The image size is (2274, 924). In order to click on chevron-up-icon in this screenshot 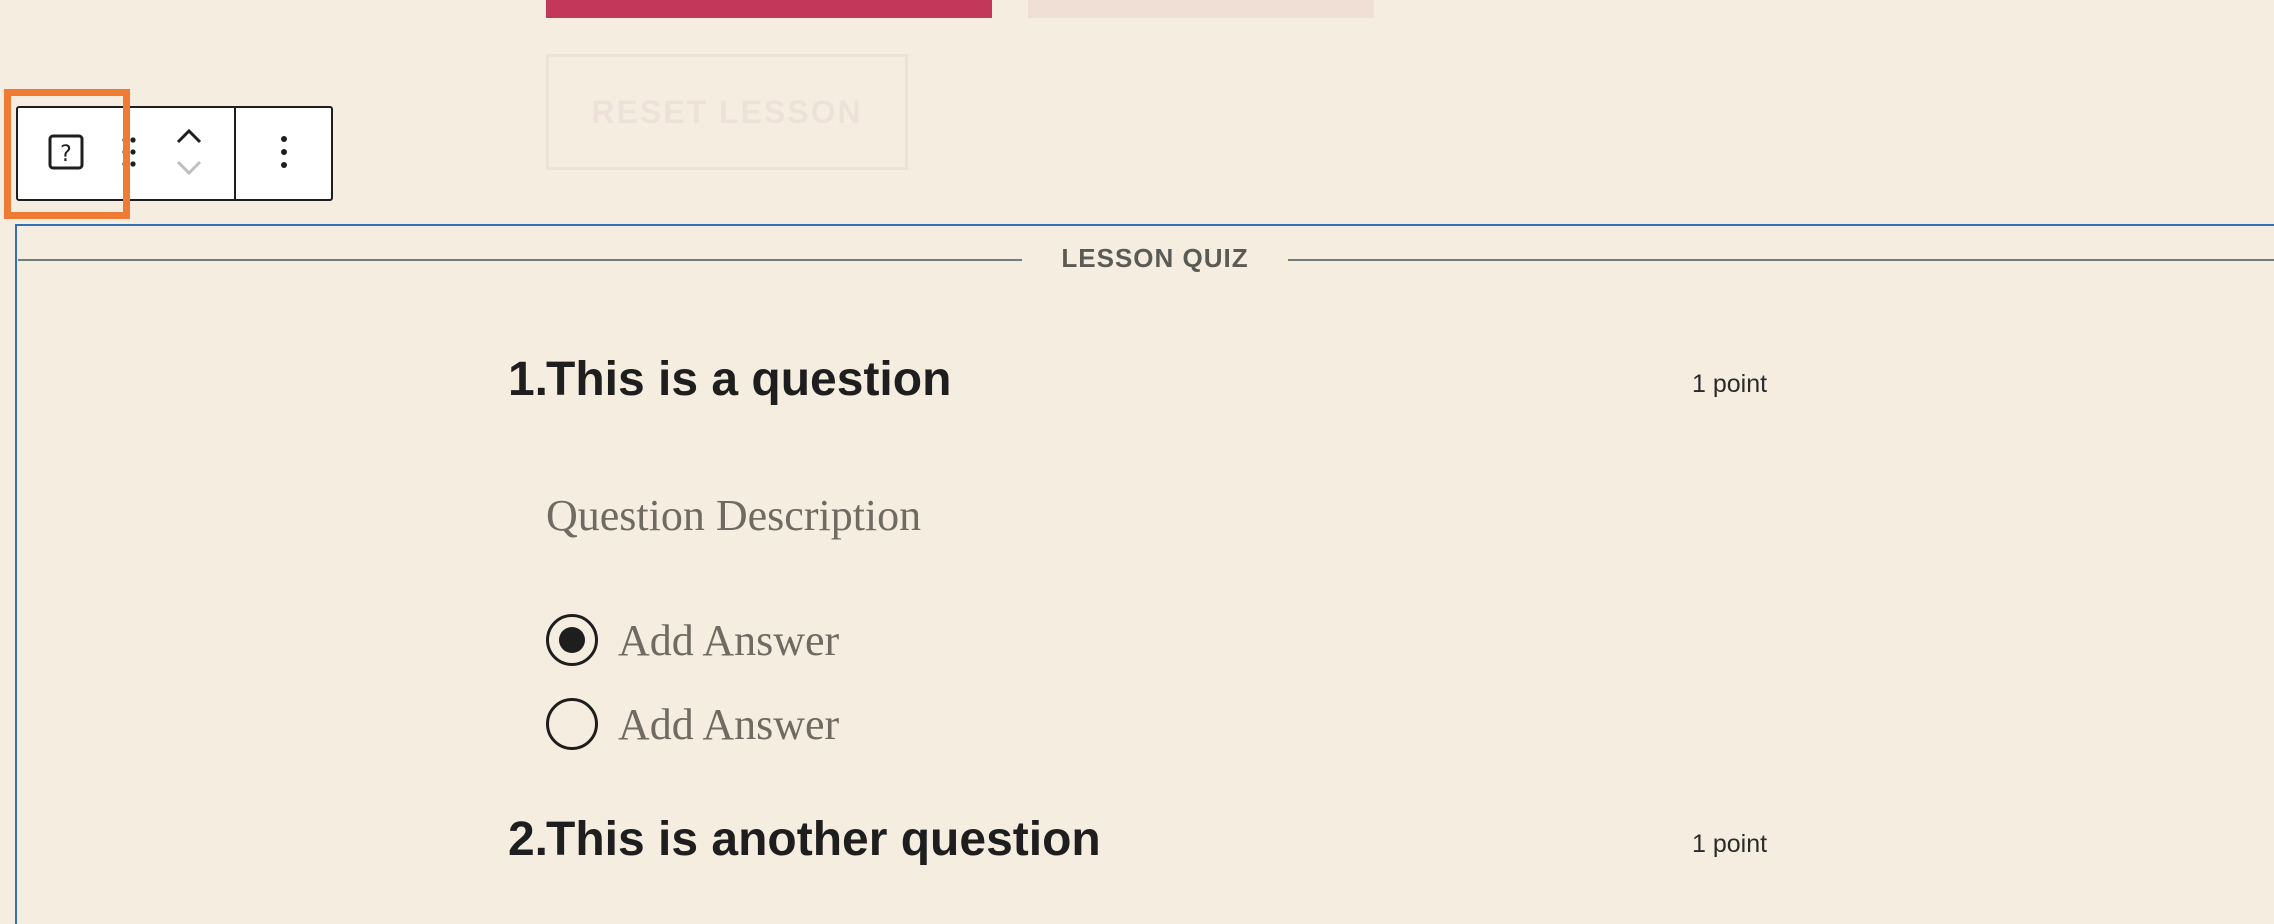, I will do `click(189, 137)`.